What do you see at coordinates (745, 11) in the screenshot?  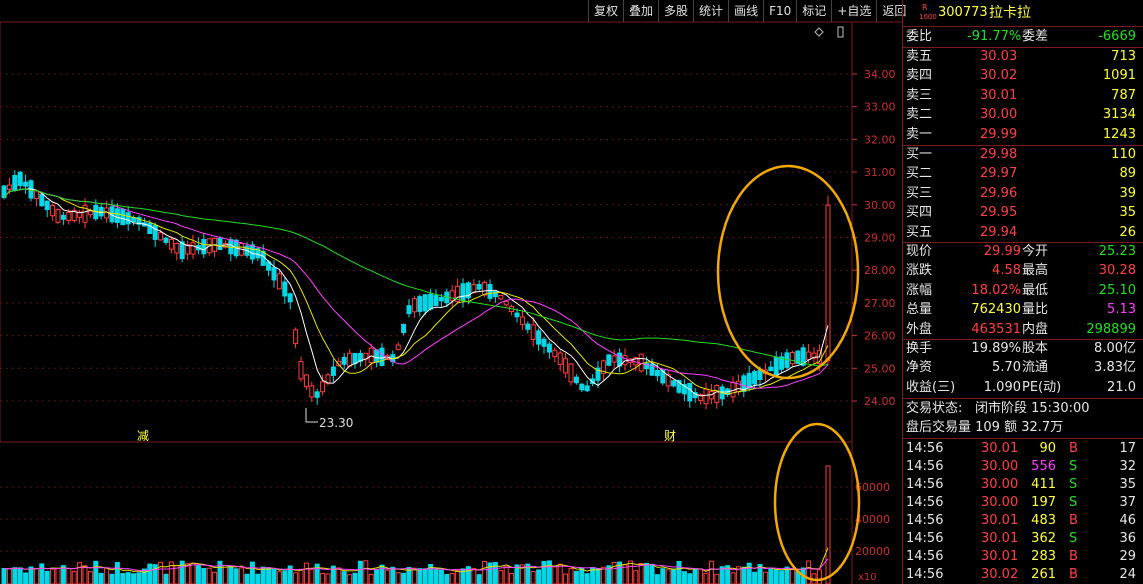 I see `toolbar-item-4: 画线` at bounding box center [745, 11].